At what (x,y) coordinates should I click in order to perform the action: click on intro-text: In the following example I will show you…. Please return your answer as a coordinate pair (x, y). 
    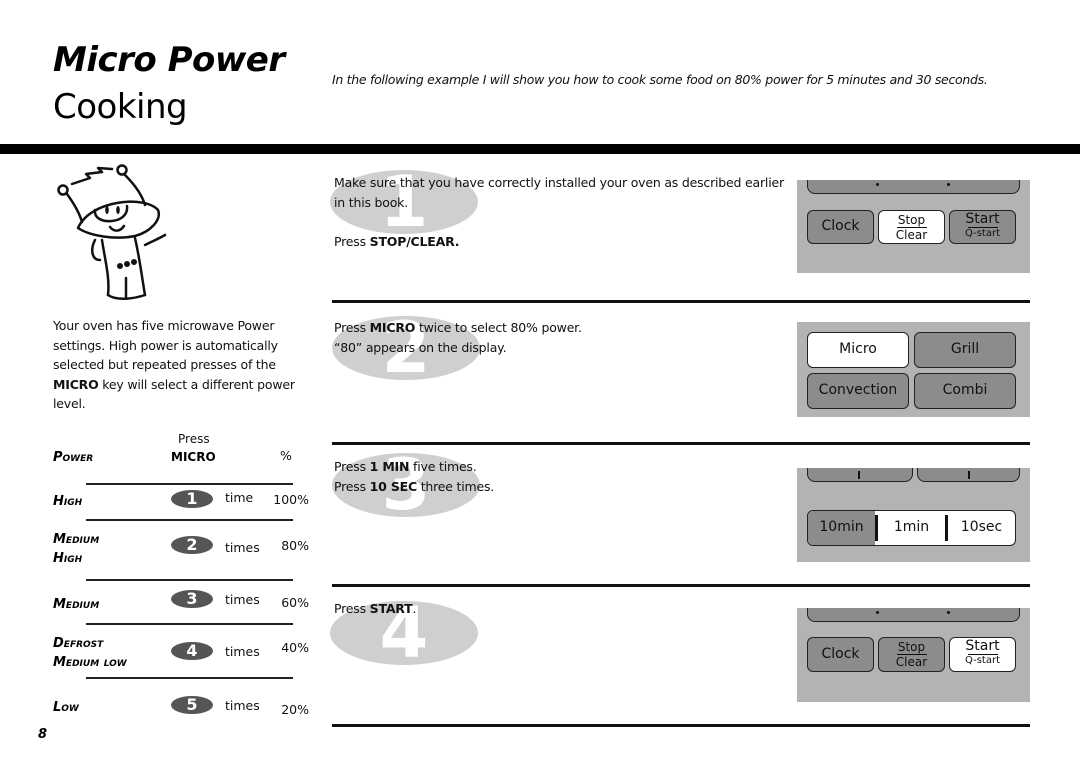
    Looking at the image, I should click on (660, 79).